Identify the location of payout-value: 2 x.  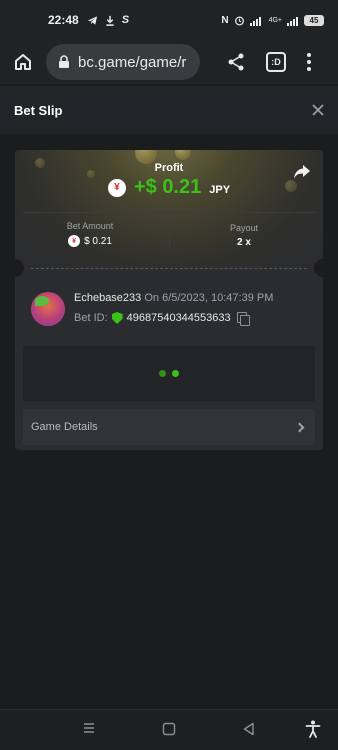
(244, 242).